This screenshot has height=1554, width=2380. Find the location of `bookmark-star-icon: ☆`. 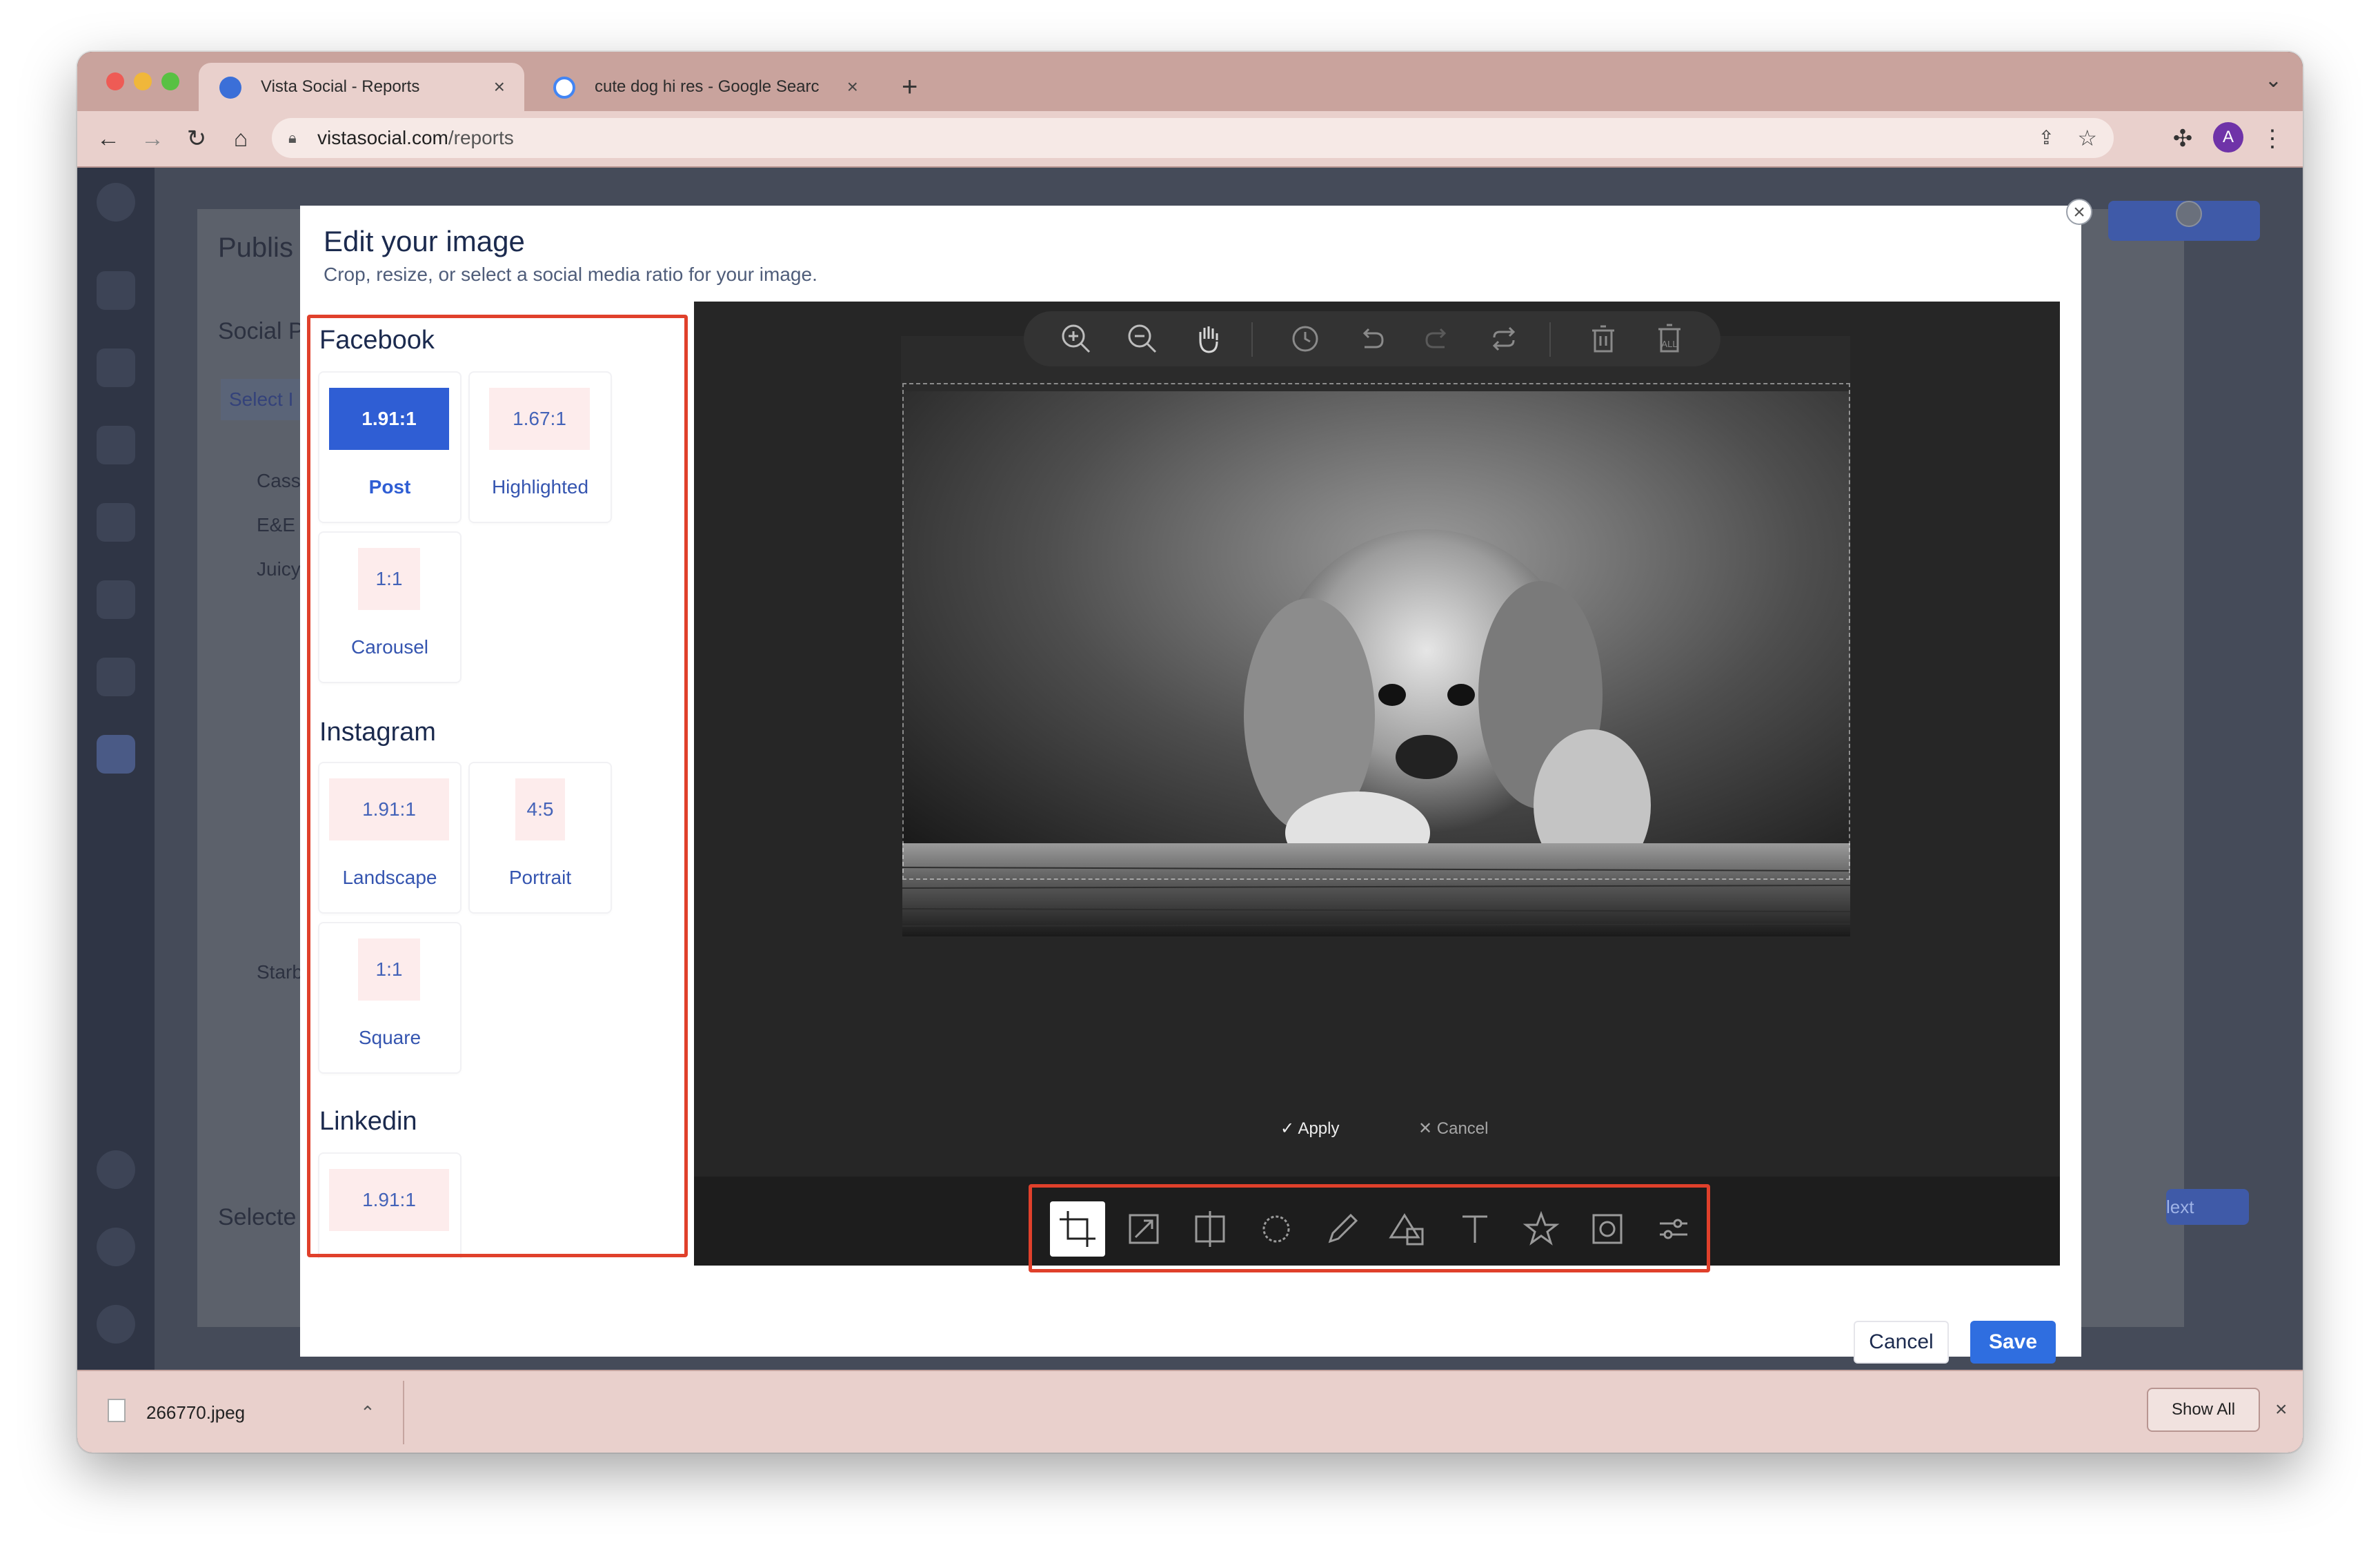

bookmark-star-icon: ☆ is located at coordinates (2087, 138).